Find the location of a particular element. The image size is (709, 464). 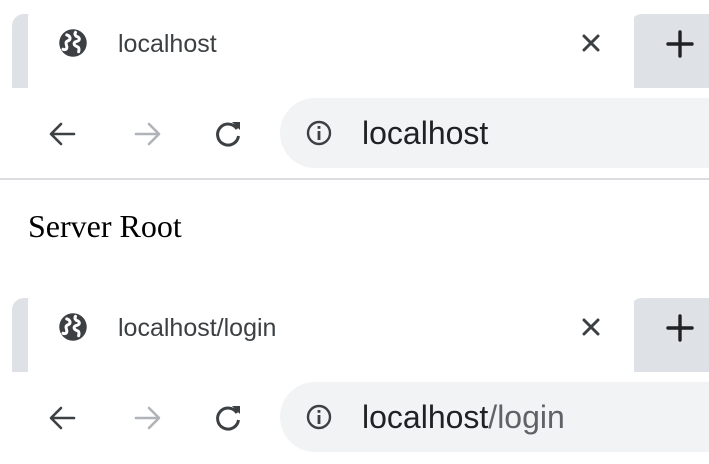

address-bar: localhost/login is located at coordinates (494, 417).